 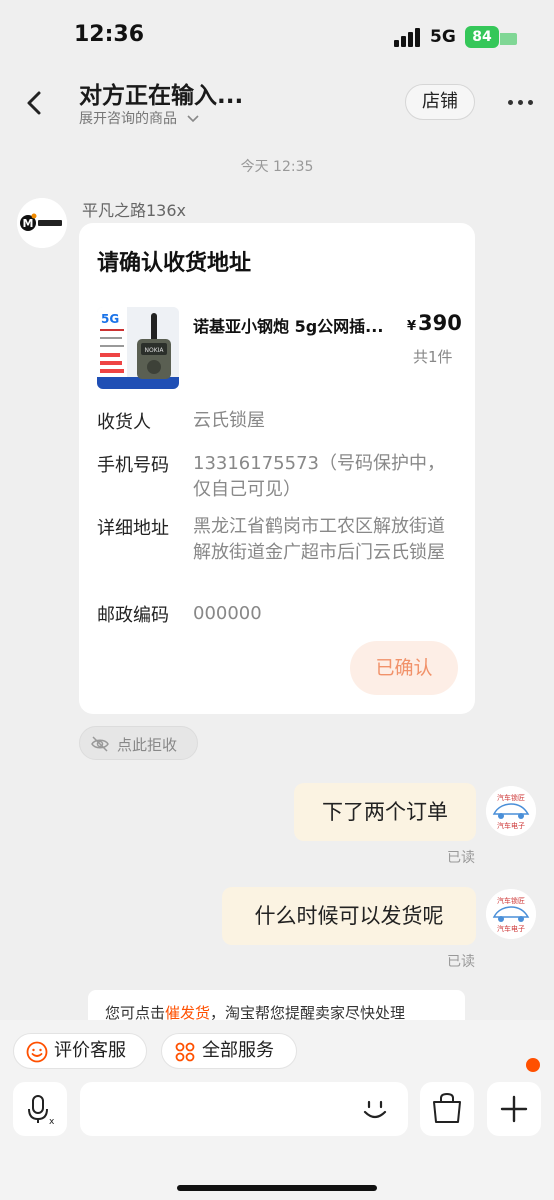 What do you see at coordinates (133, 528) in the screenshot?
I see `address-label: 详细地址` at bounding box center [133, 528].